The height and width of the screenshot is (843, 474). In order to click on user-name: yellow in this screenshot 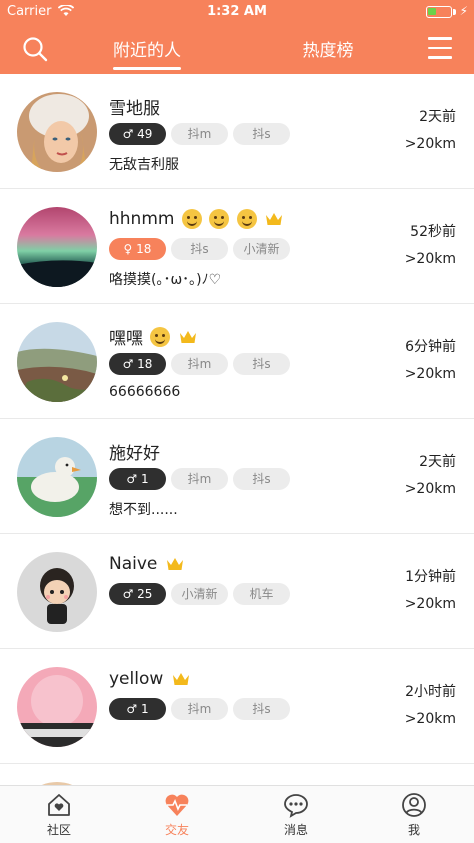, I will do `click(136, 679)`.